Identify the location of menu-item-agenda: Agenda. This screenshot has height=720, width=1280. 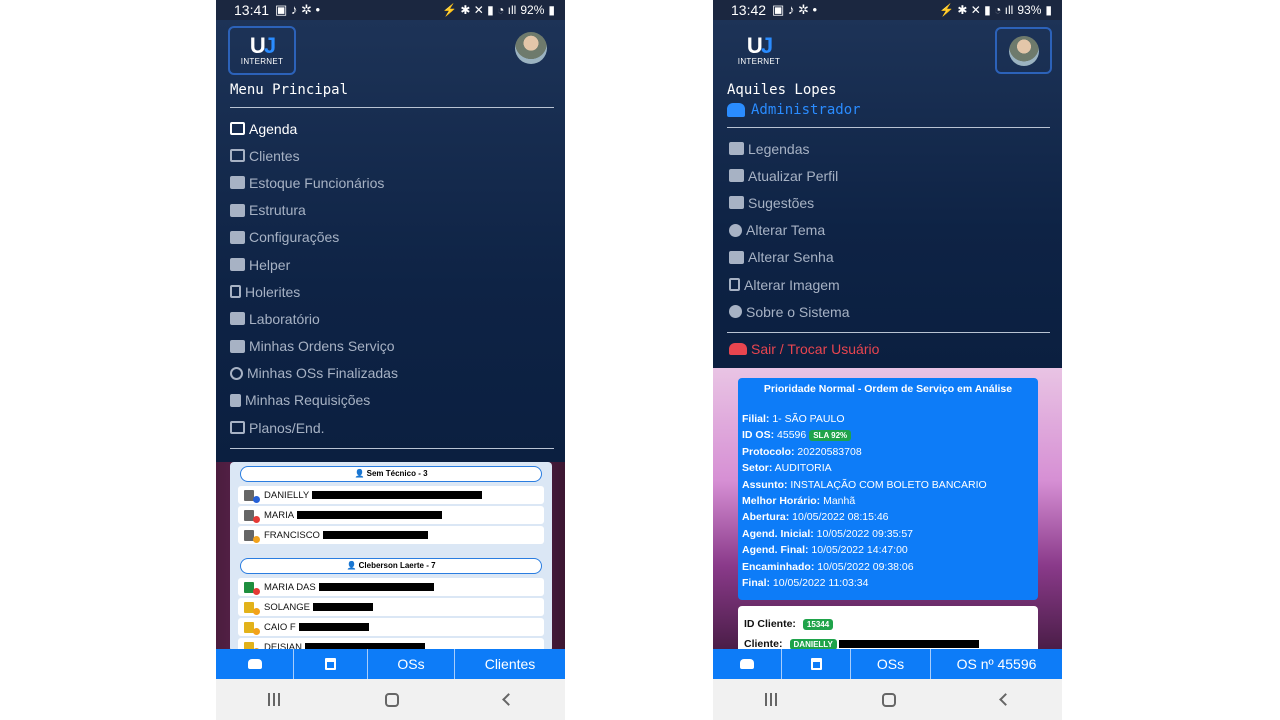
(314, 128).